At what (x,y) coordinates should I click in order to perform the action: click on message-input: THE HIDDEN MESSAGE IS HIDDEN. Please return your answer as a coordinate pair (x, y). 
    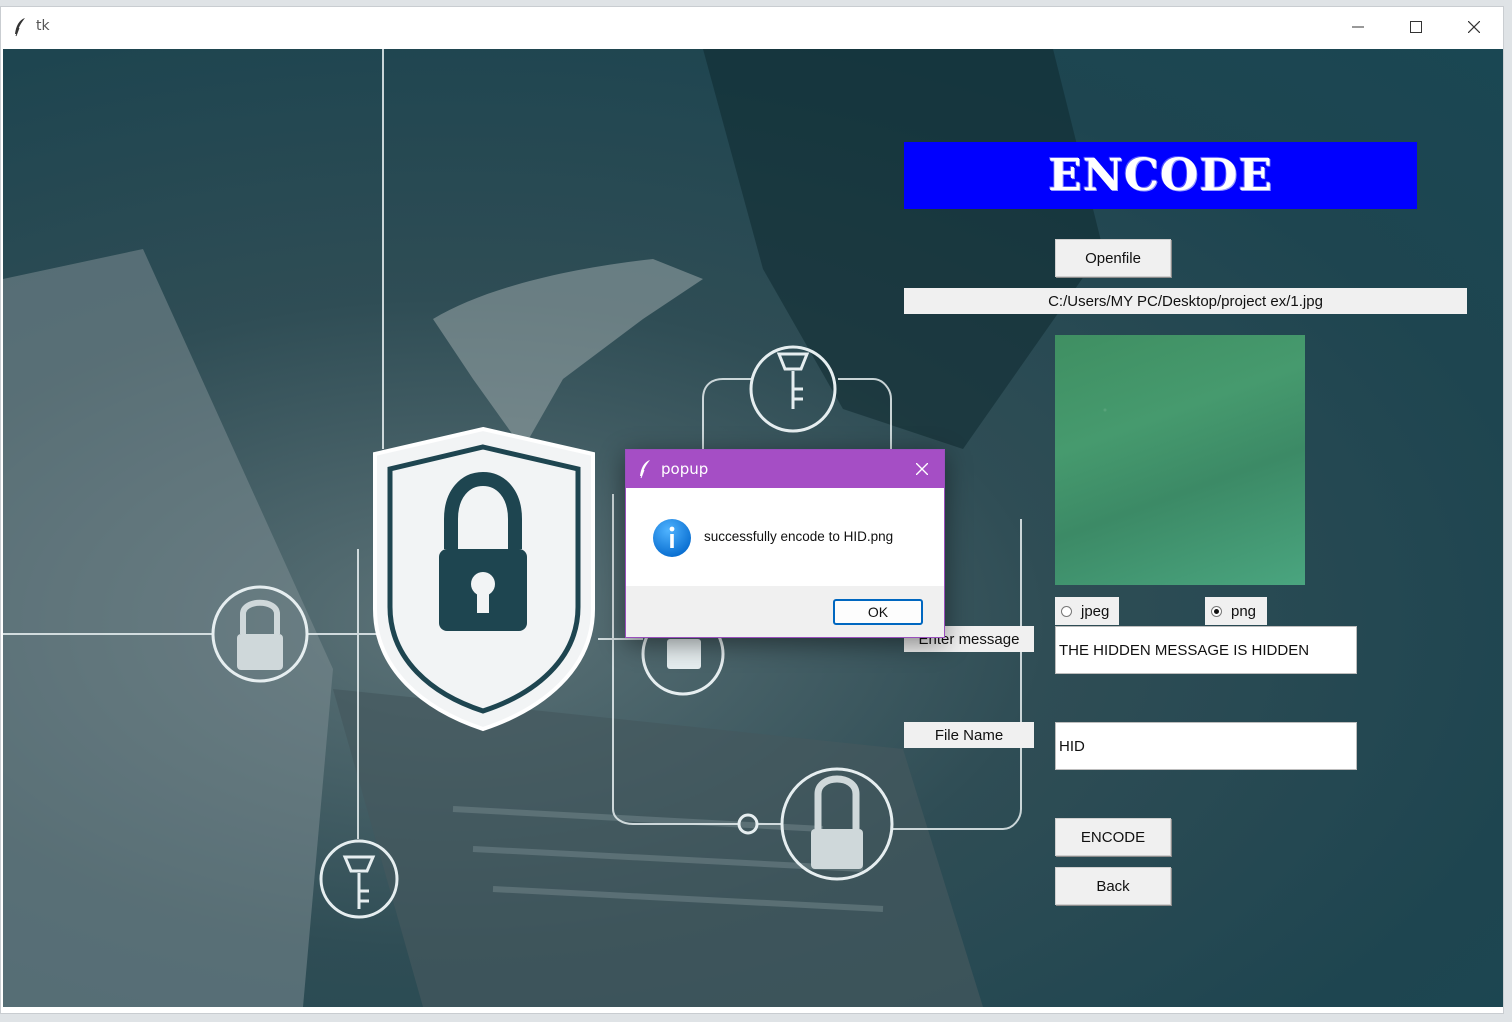
    Looking at the image, I should click on (1206, 650).